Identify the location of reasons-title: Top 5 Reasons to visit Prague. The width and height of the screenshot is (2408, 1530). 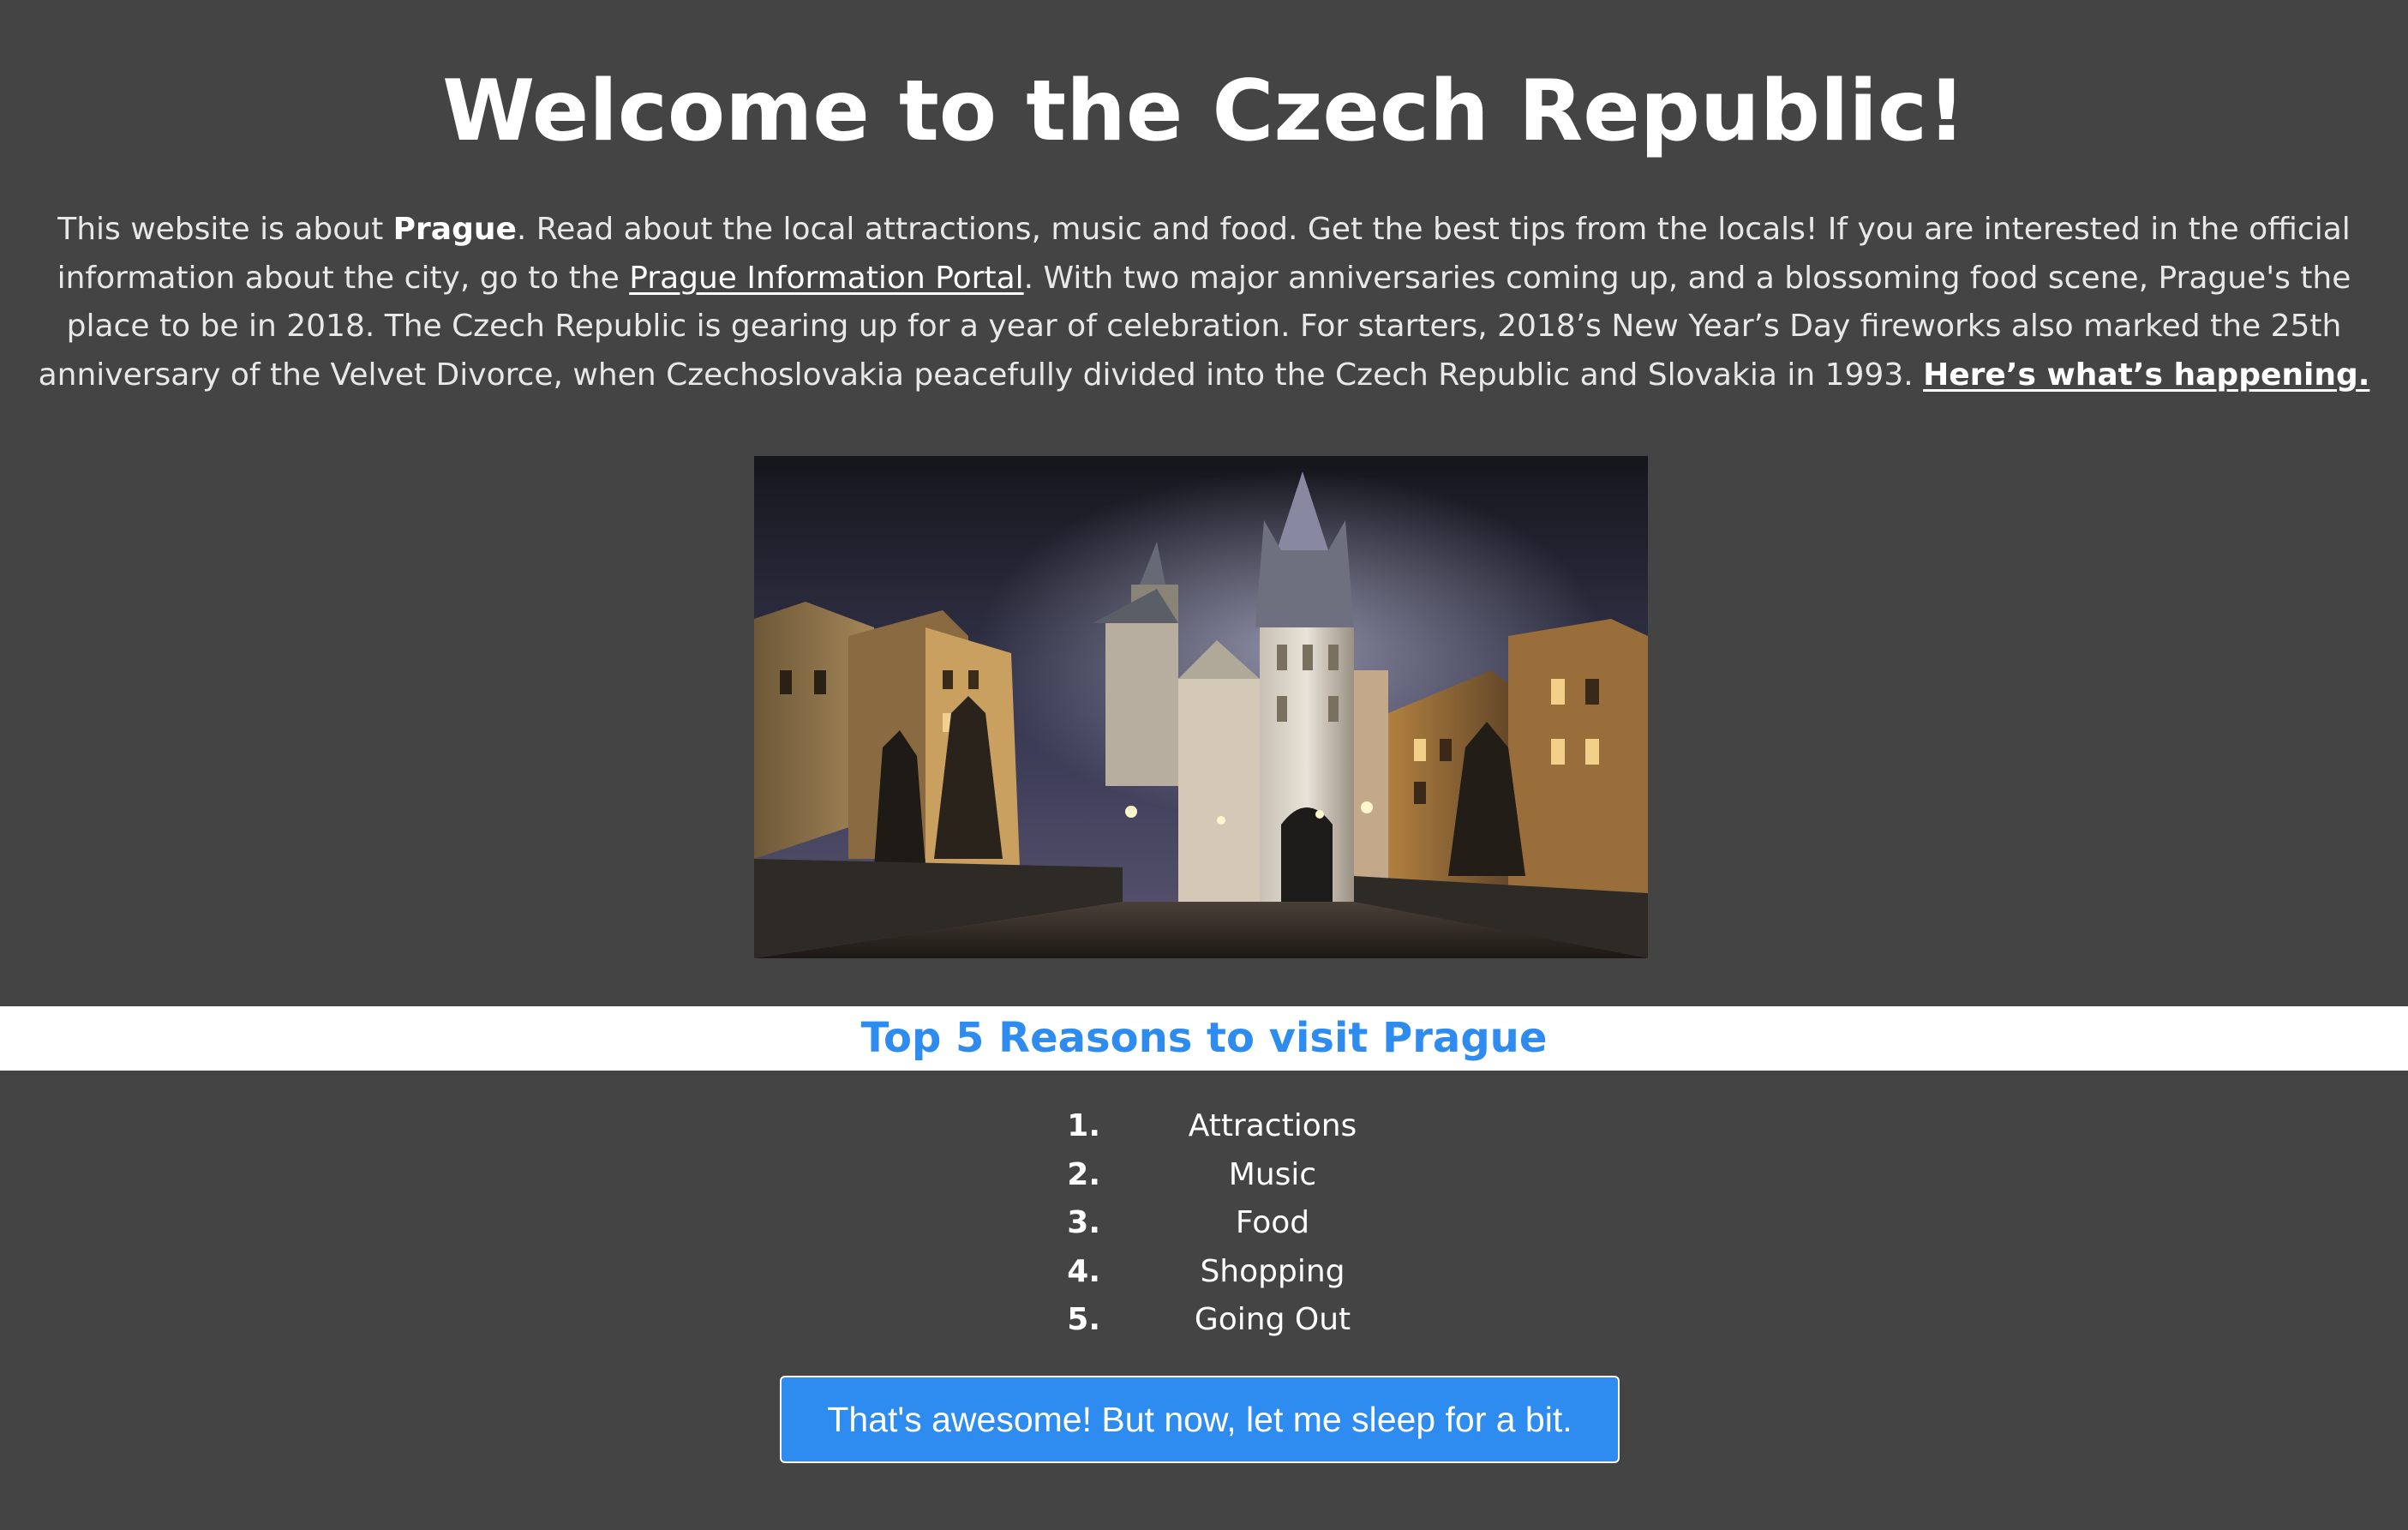
(1204, 1038).